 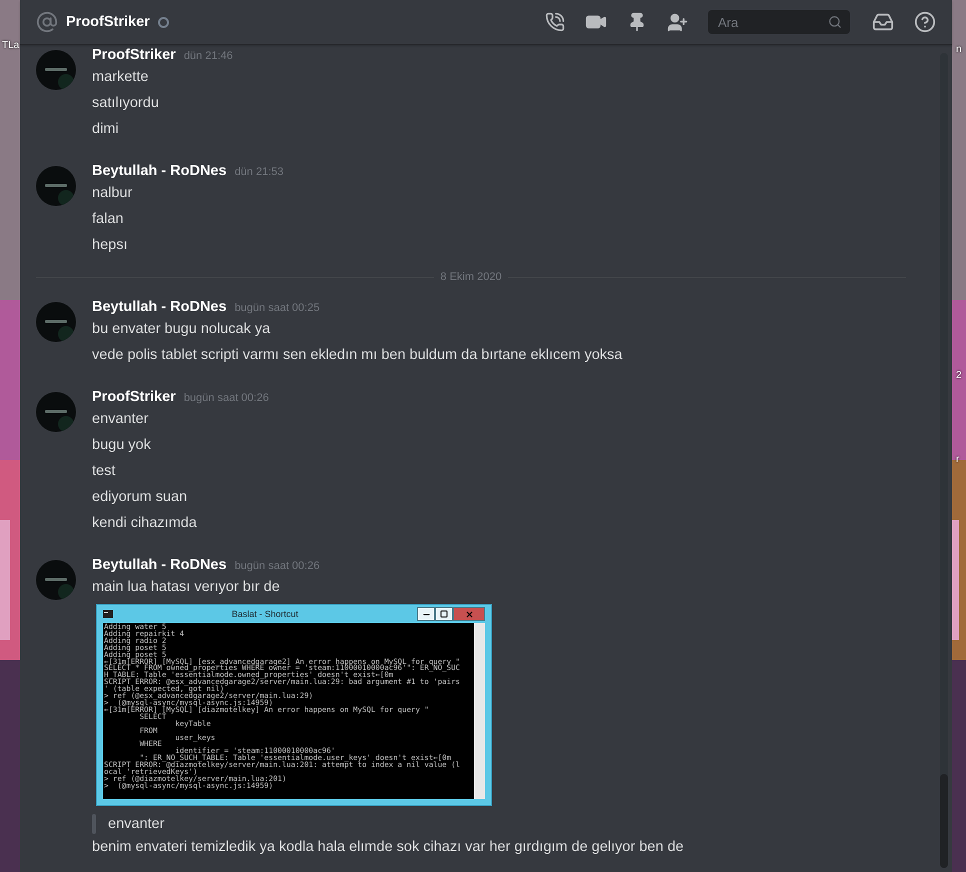 What do you see at coordinates (265, 614) in the screenshot?
I see `console-title: Baslat - Shortcut` at bounding box center [265, 614].